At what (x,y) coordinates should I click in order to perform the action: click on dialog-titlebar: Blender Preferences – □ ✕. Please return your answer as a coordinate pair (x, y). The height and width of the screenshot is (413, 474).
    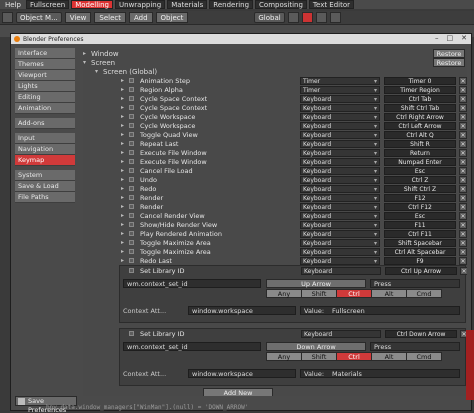
    Looking at the image, I should click on (241, 39).